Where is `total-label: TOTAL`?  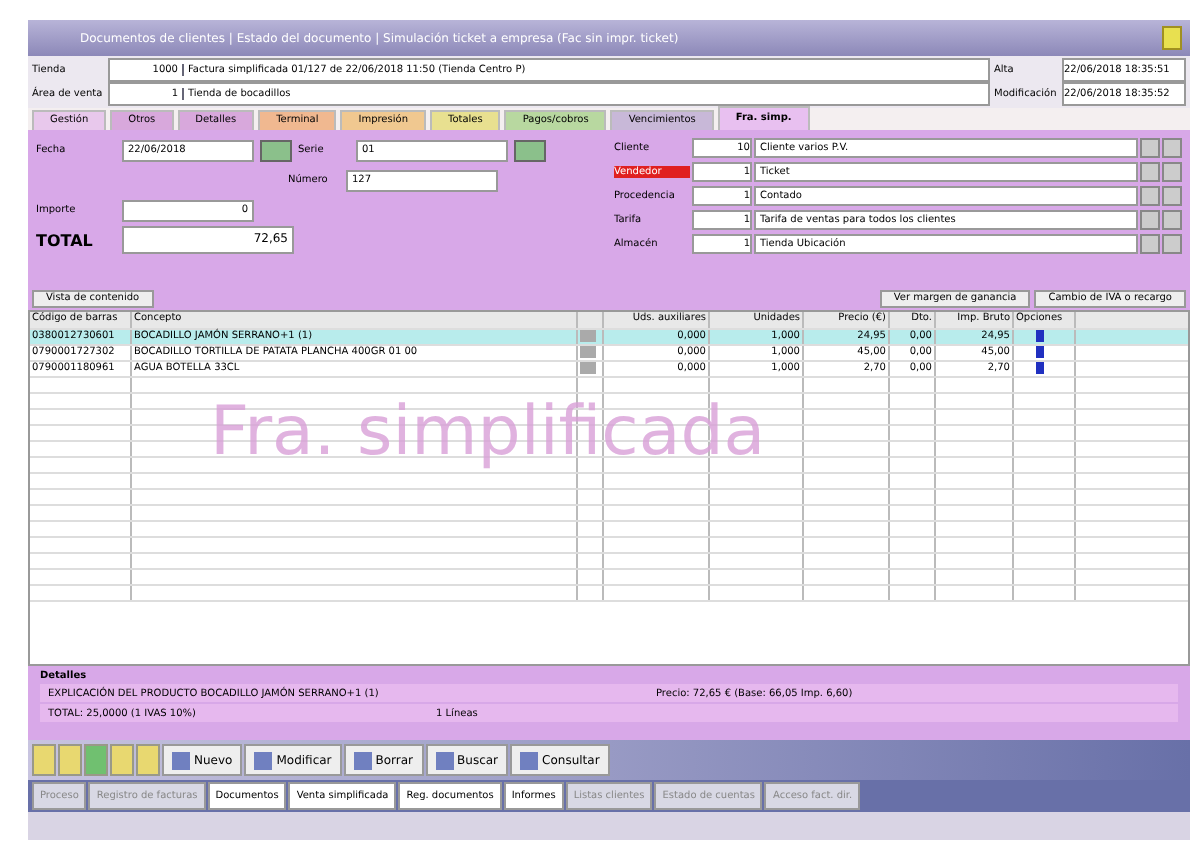
total-label: TOTAL is located at coordinates (65, 240).